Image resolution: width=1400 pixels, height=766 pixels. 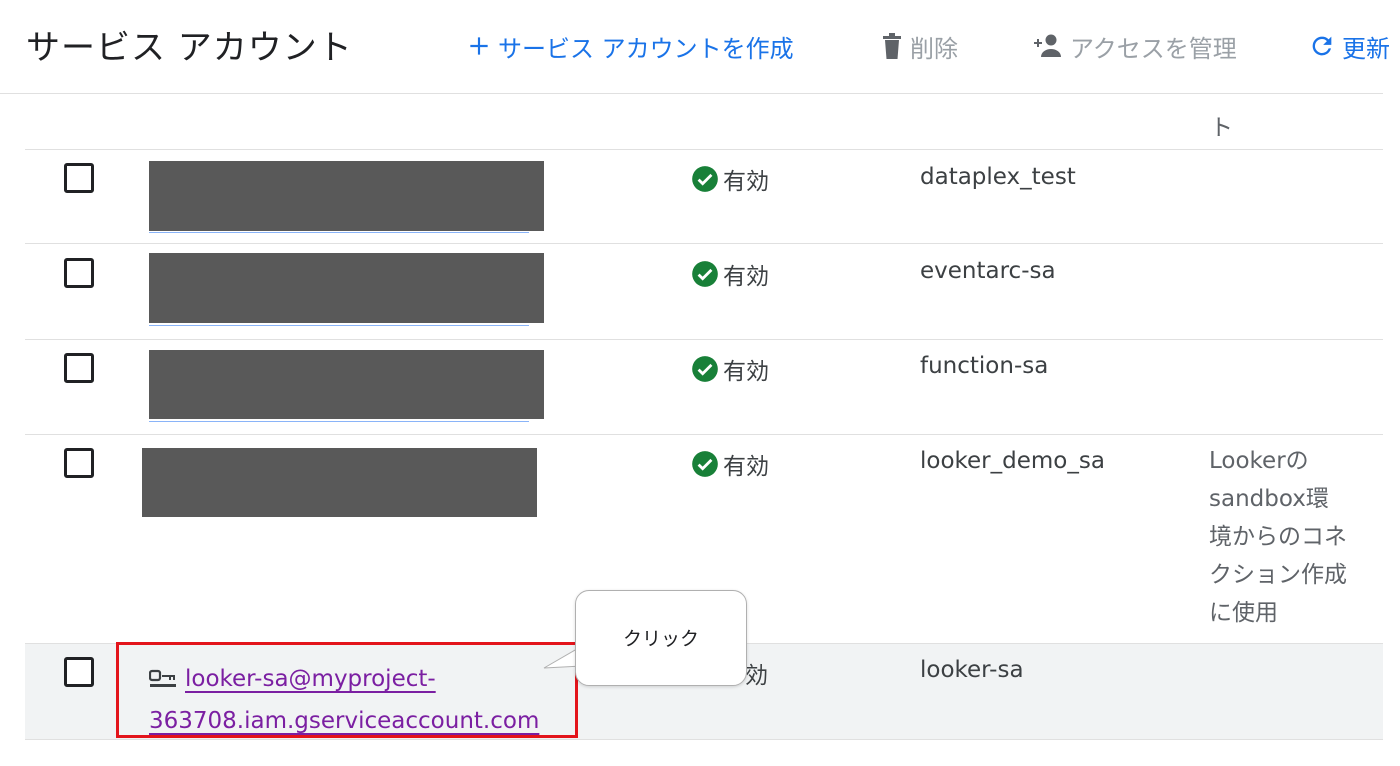 I want to click on table-row: 有効 eventarc-sa, so click(x=704, y=292).